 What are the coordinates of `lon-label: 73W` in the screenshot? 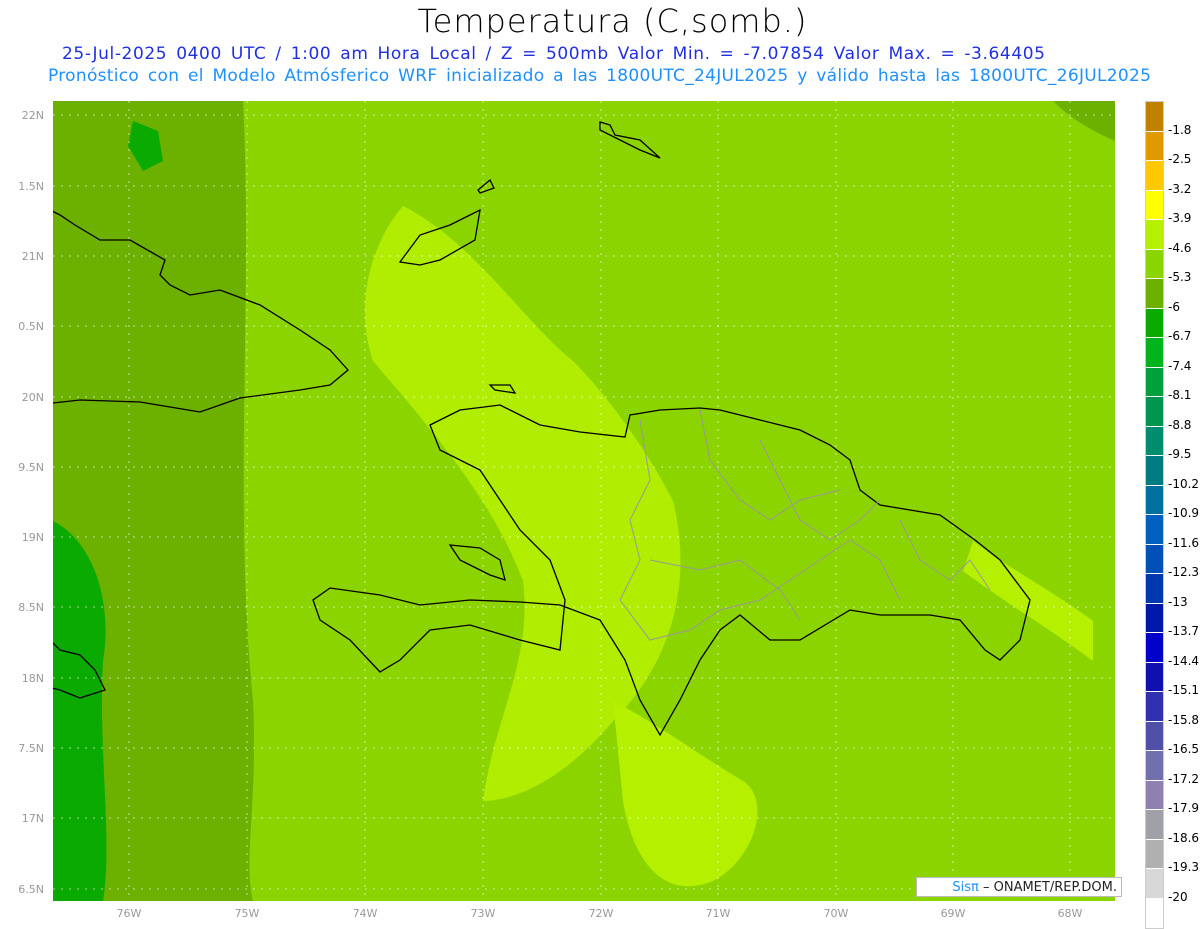 It's located at (483, 913).